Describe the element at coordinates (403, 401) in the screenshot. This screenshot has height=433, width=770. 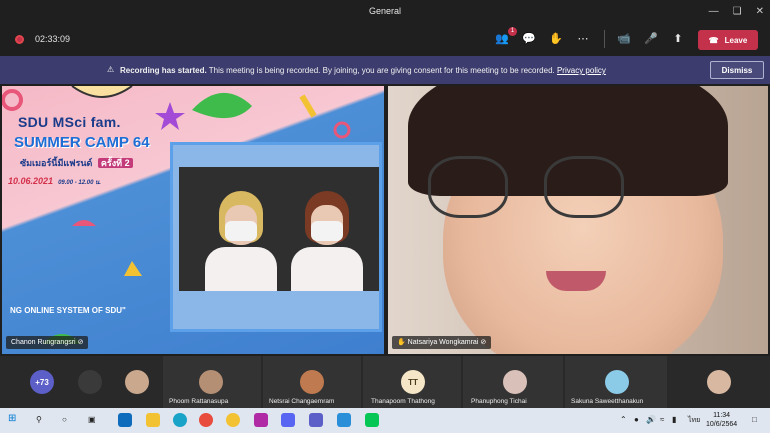
I see `participant-name: Thanapoom Thathong` at that location.